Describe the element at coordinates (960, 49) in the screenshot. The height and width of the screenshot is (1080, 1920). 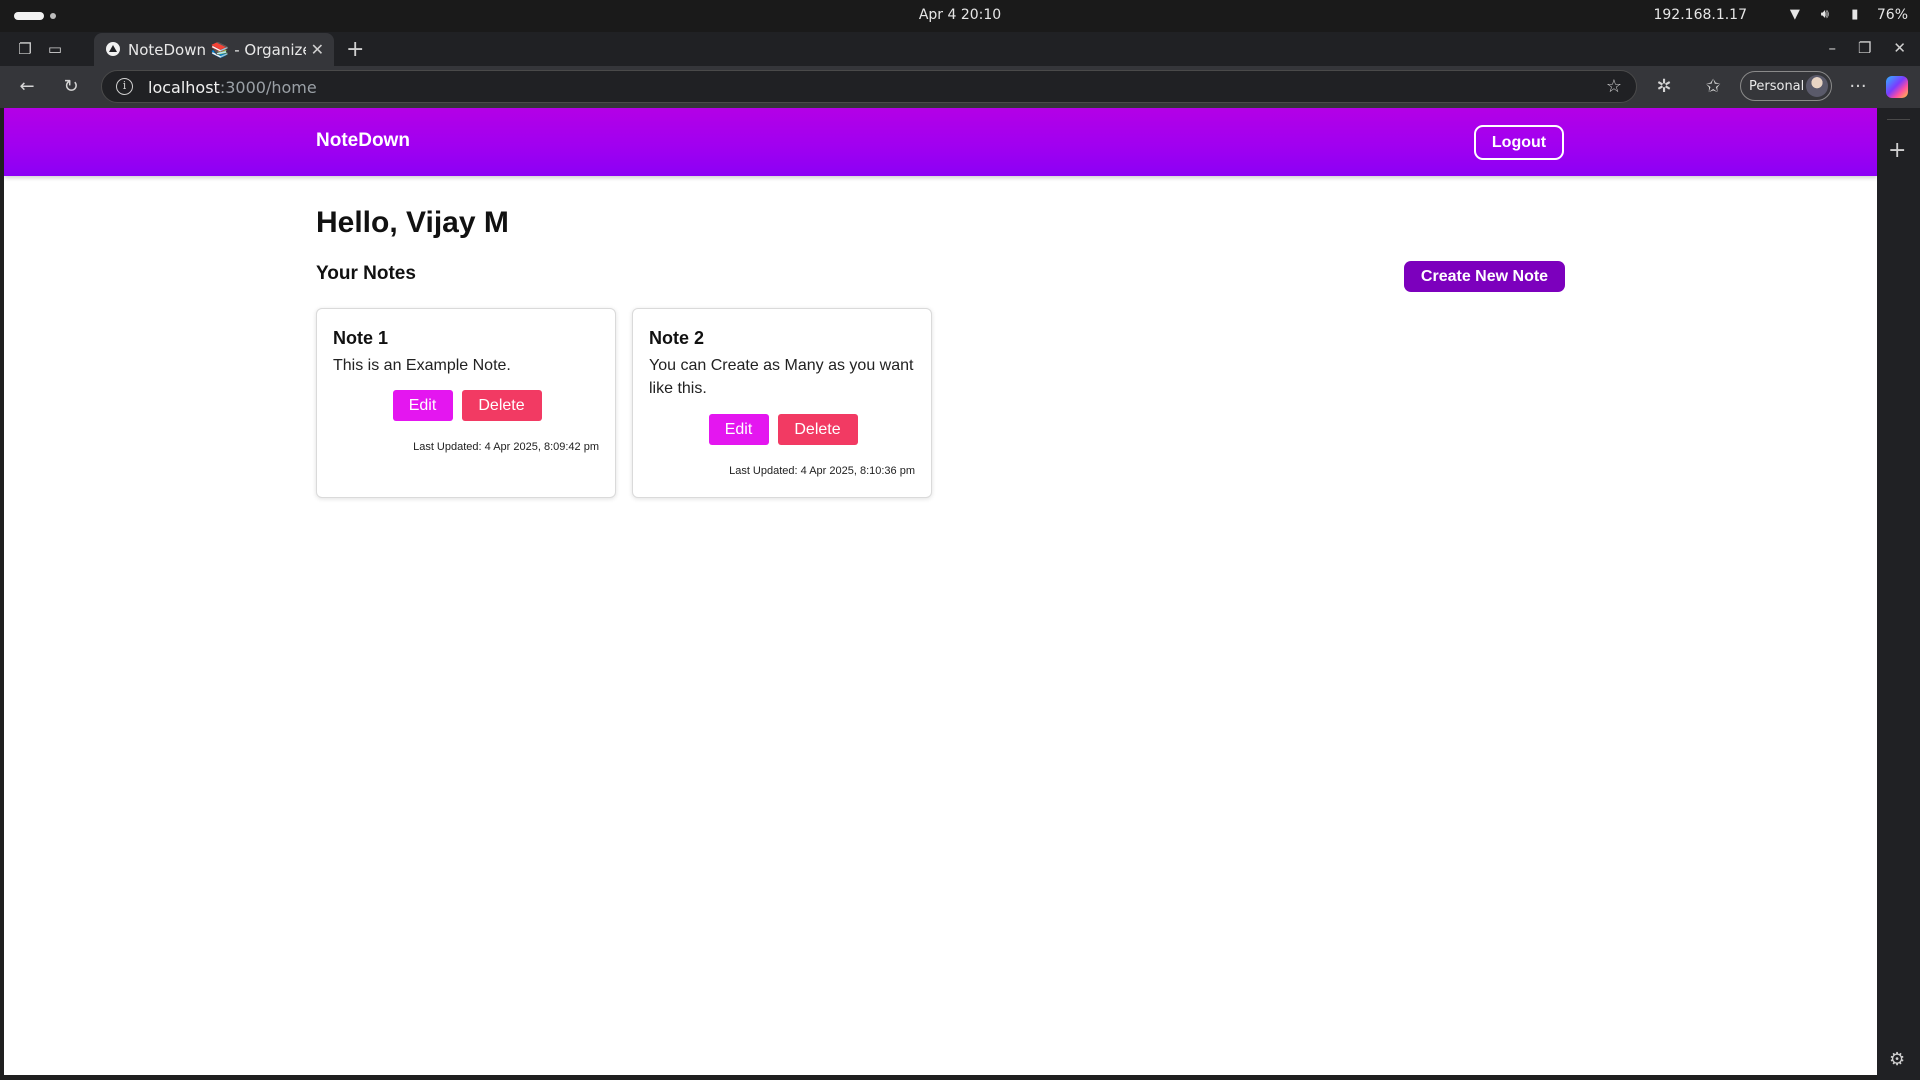
I see `browser-tab-strip: ❐ ▭ NoteDown 📚 - Organize Y ✕ + – ❐ ✕` at that location.